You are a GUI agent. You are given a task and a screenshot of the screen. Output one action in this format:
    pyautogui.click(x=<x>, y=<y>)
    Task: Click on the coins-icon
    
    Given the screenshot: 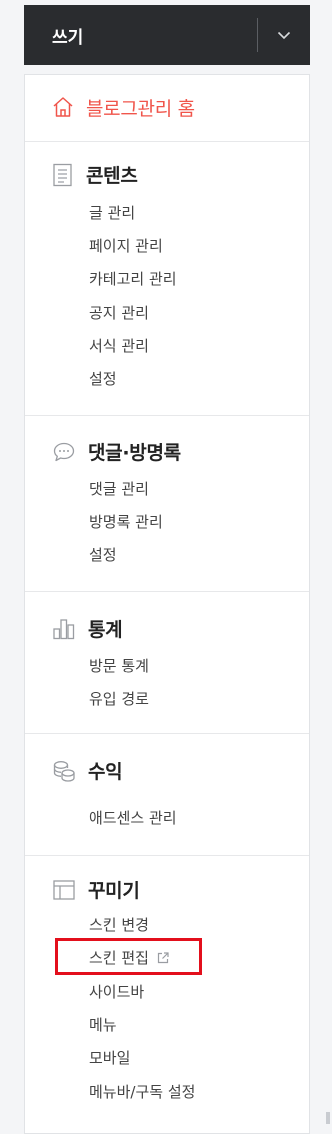 What is the action you would take?
    pyautogui.click(x=64, y=771)
    